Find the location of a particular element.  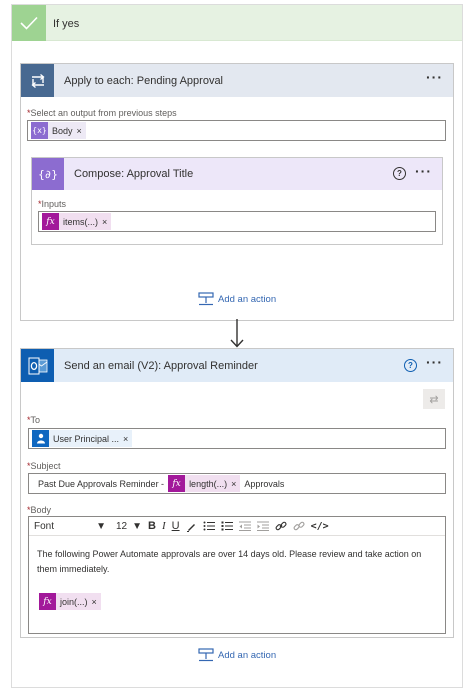

outlook-icon is located at coordinates (37, 365).